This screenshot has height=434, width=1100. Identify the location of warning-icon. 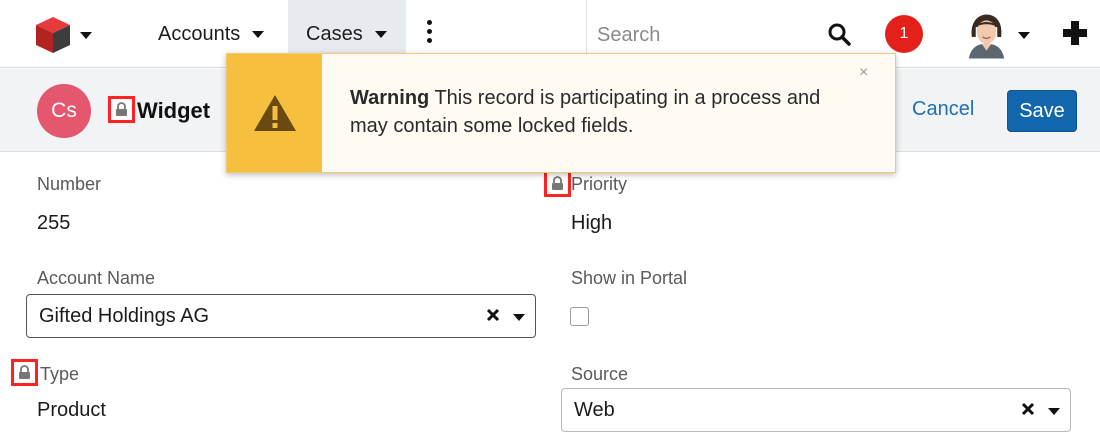
(274, 113).